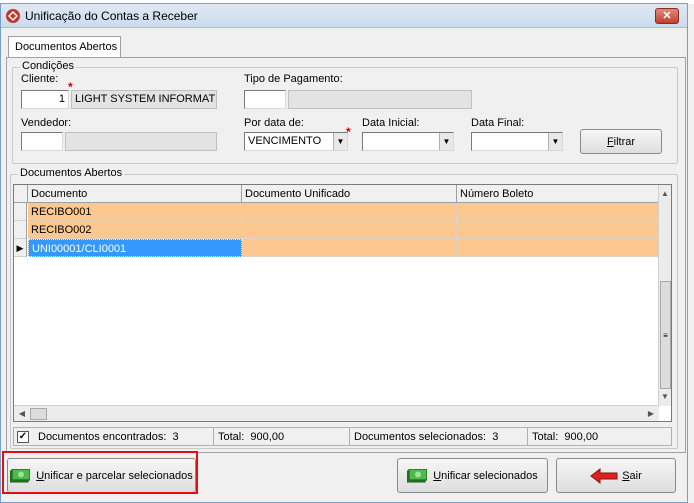 The height and width of the screenshot is (503, 694). I want to click on tipo-pagamento-code-input, so click(265, 99).